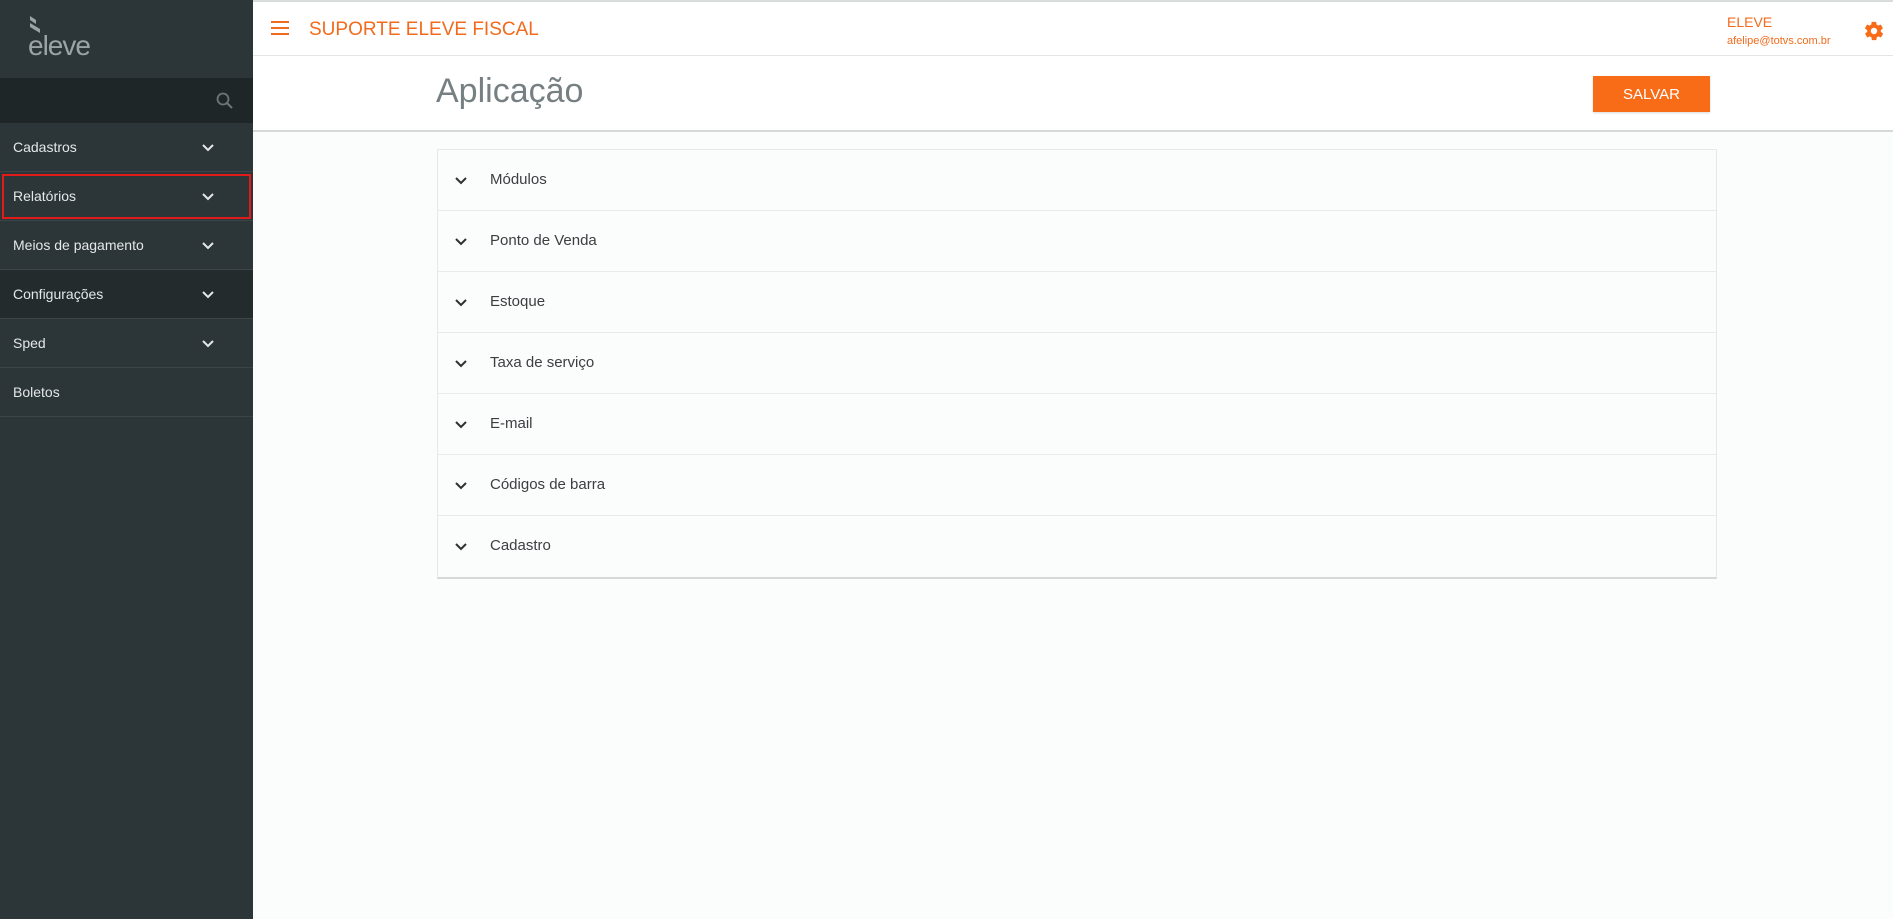  I want to click on sidebar-search, so click(126, 100).